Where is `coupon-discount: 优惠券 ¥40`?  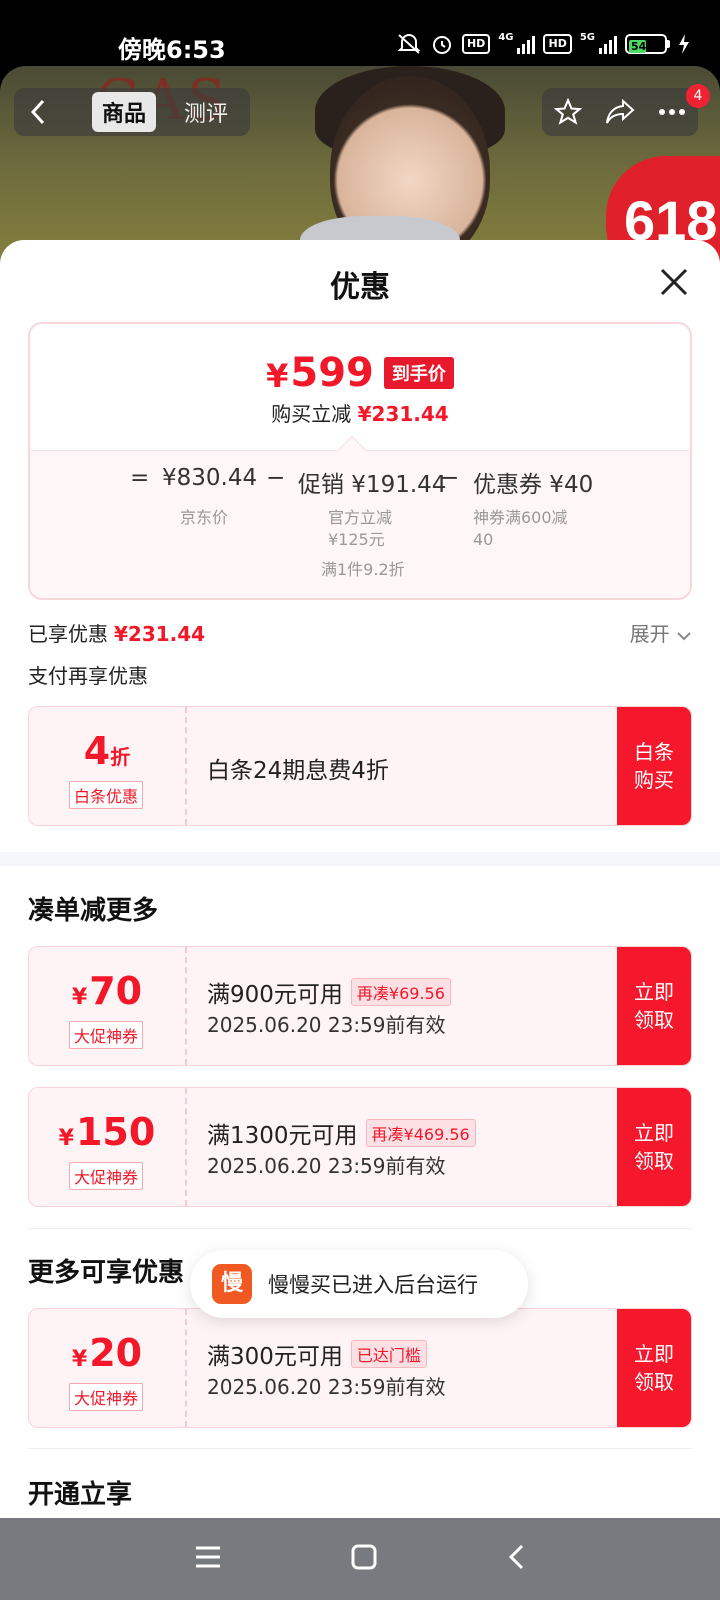
coupon-discount: 优惠券 ¥40 is located at coordinates (533, 485).